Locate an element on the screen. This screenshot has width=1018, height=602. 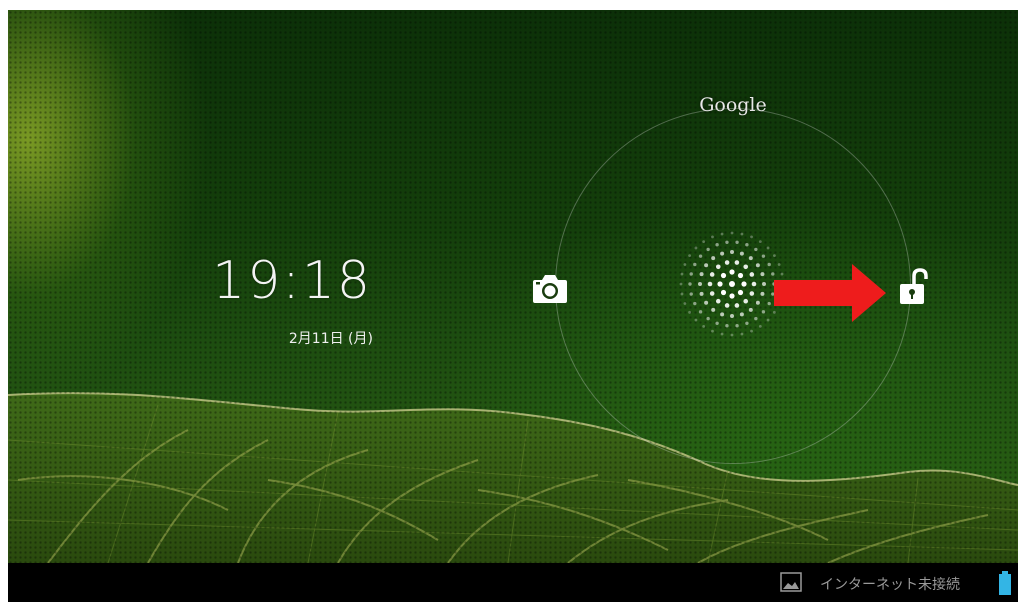
unlock-handle-icon is located at coordinates (732, 284).